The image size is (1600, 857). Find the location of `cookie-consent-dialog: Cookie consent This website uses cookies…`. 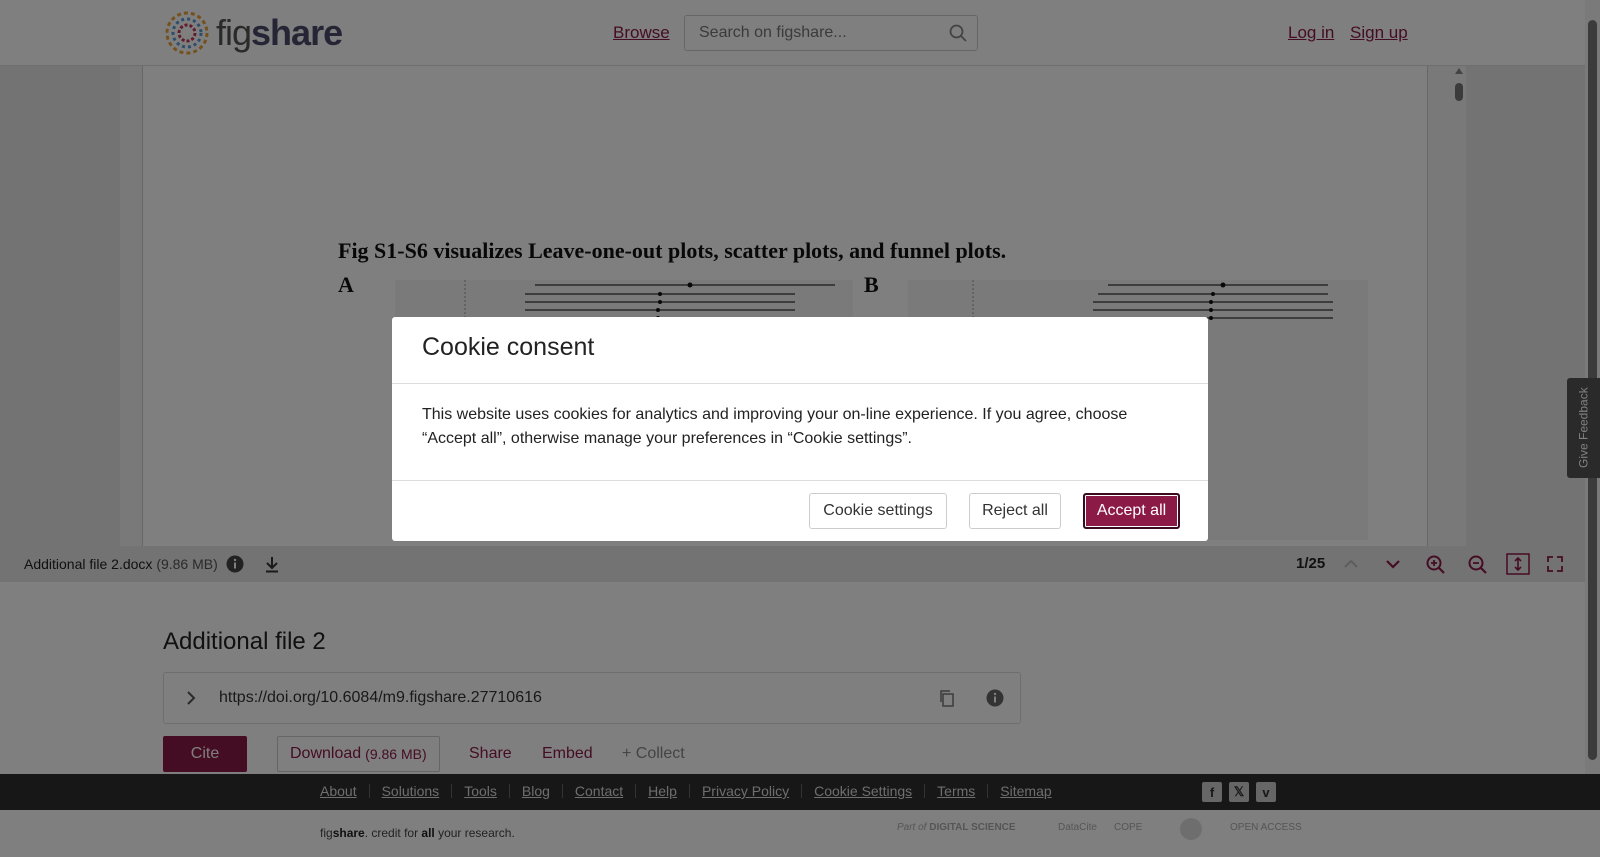

cookie-consent-dialog: Cookie consent This website uses cookies… is located at coordinates (800, 429).